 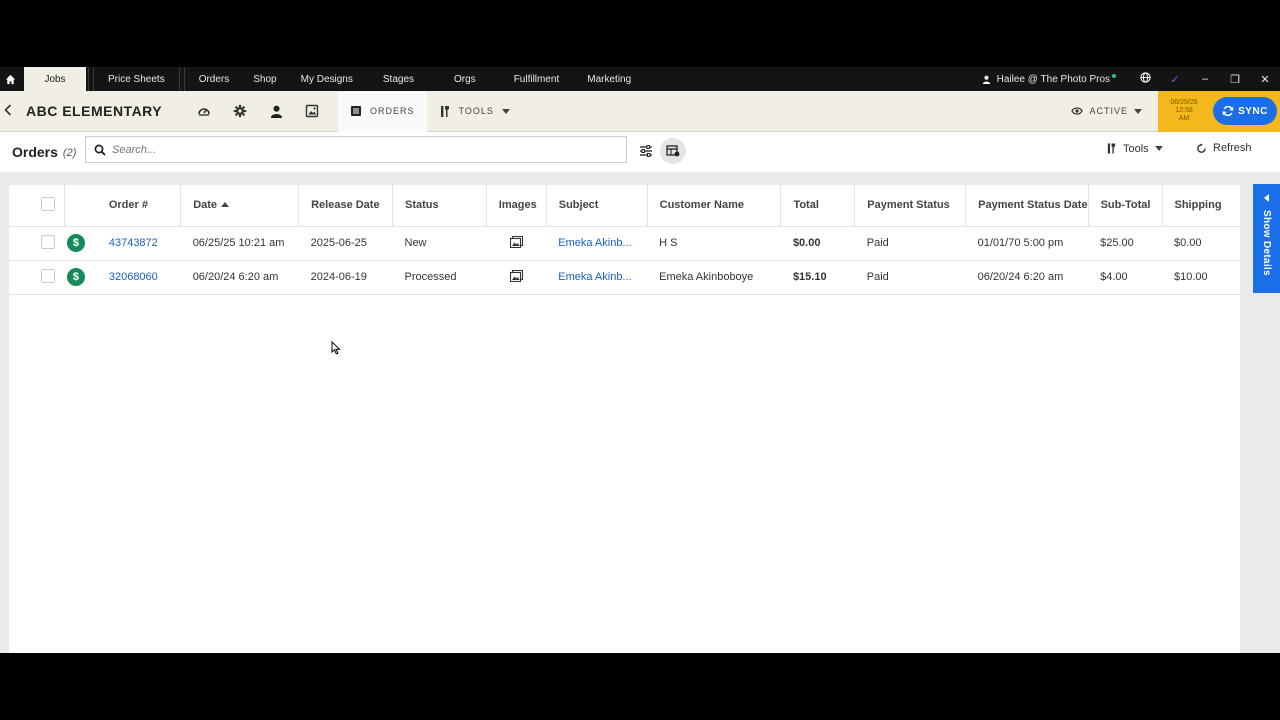 What do you see at coordinates (714, 205) in the screenshot?
I see `column-customer-name: Customer Name` at bounding box center [714, 205].